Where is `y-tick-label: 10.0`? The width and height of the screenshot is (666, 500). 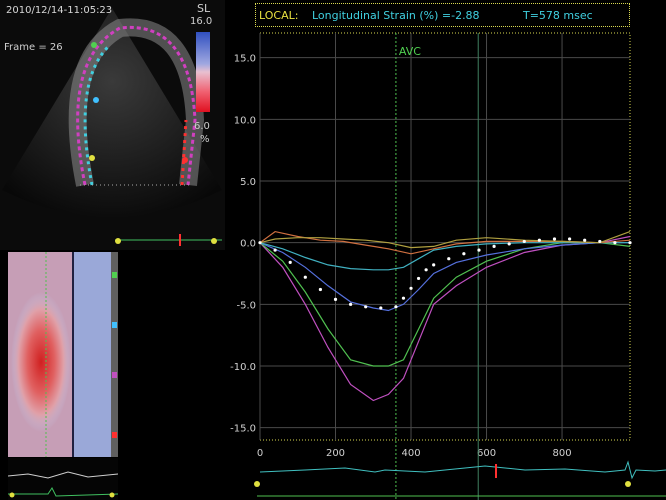 y-tick-label: 10.0 is located at coordinates (245, 120).